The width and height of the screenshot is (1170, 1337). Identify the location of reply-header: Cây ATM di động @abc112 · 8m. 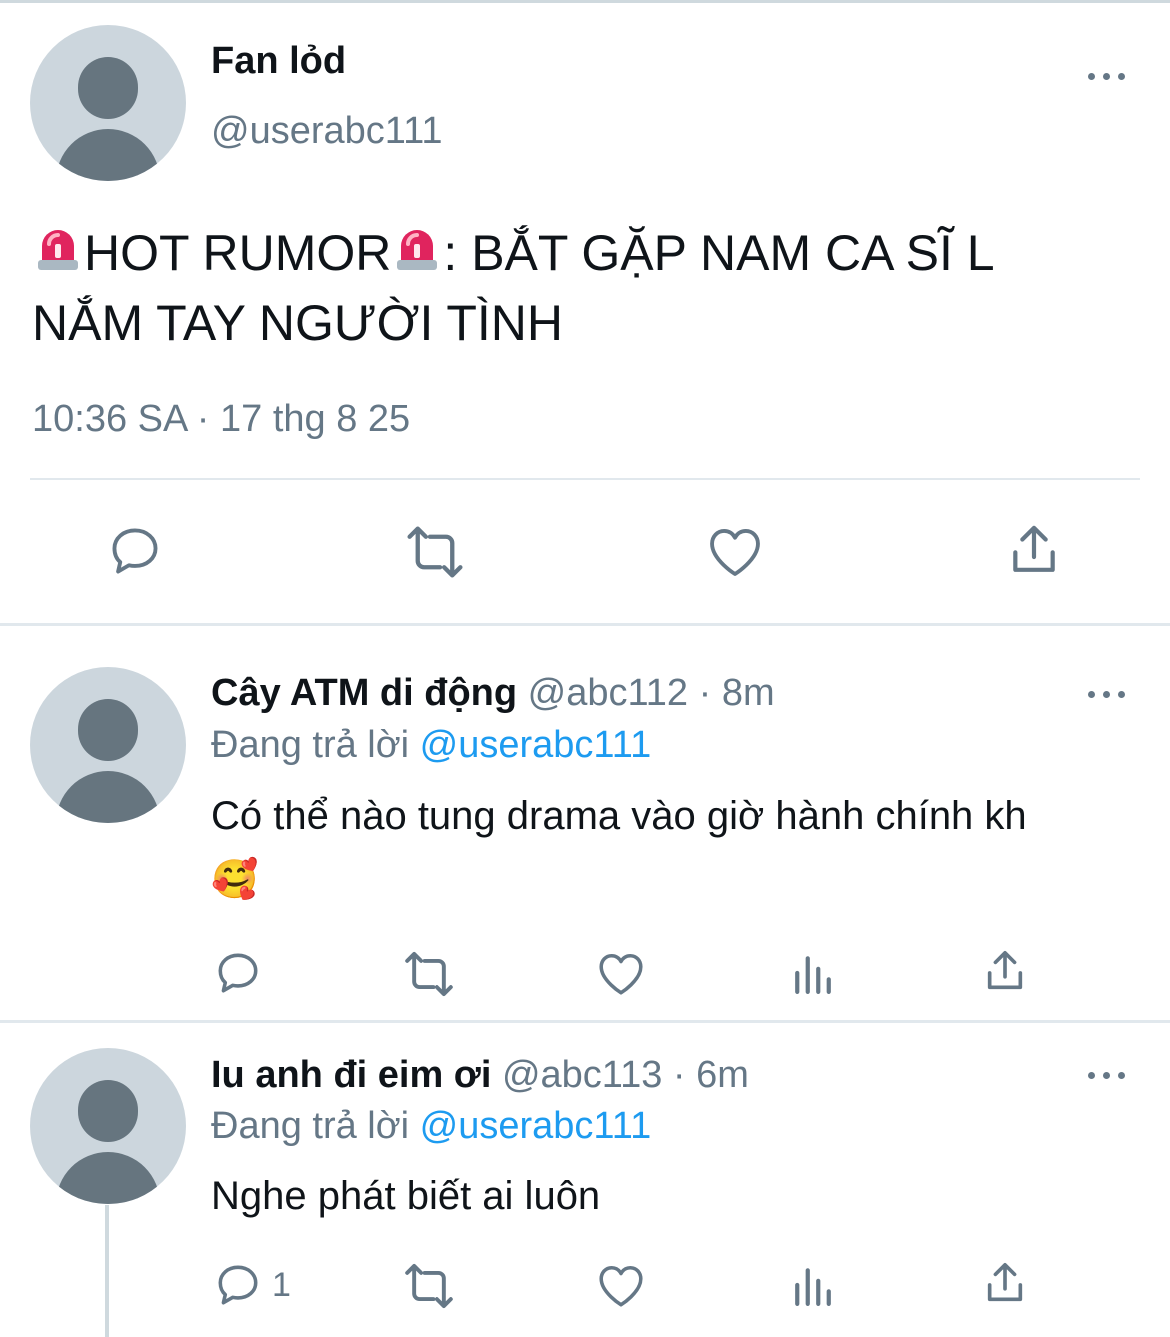
(493, 693).